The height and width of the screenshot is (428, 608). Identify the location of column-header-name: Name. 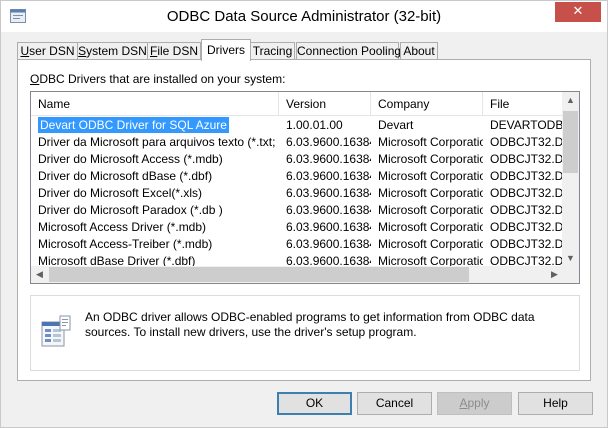
(155, 104).